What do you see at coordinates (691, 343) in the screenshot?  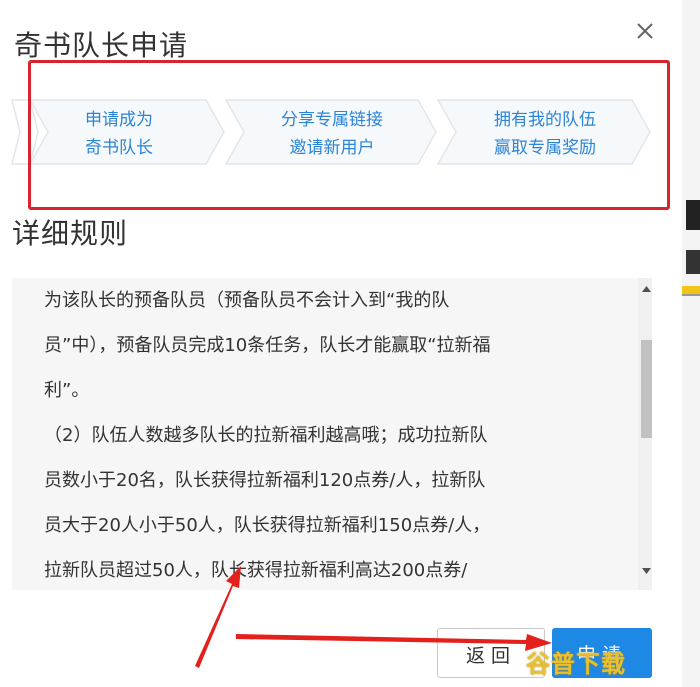 I see `background-page-strip` at bounding box center [691, 343].